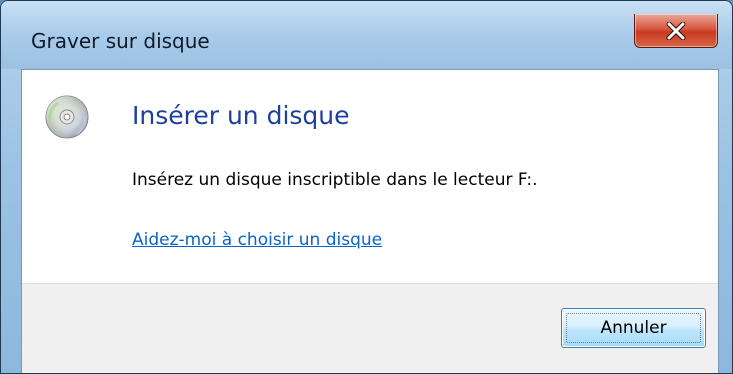 The image size is (733, 374). Describe the element at coordinates (67, 117) in the screenshot. I see `disc-icon` at that location.